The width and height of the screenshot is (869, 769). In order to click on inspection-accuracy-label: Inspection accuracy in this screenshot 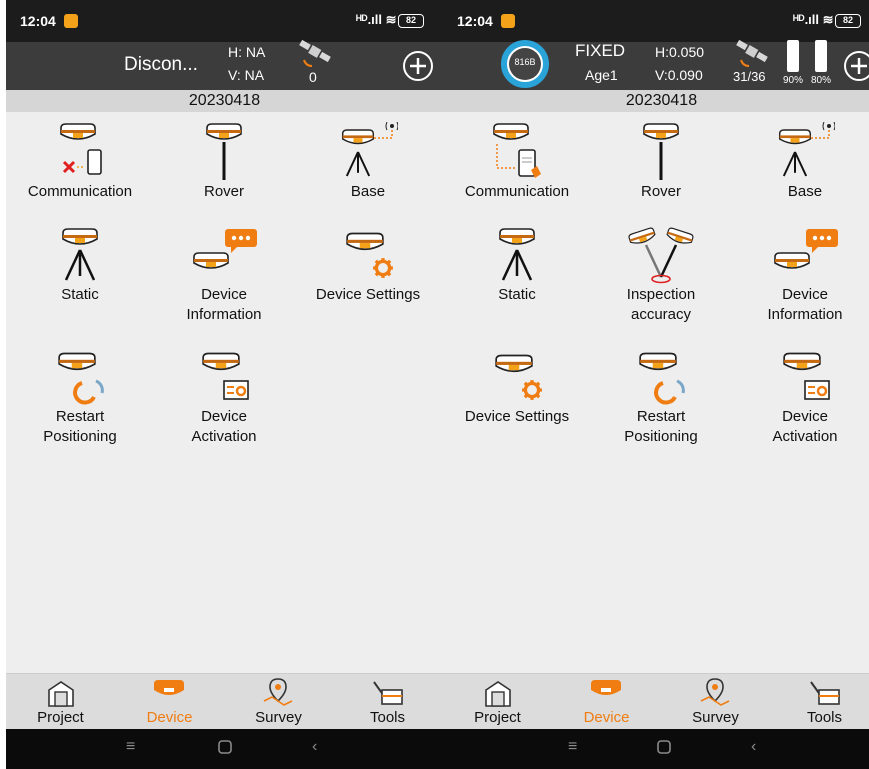, I will do `click(661, 304)`.